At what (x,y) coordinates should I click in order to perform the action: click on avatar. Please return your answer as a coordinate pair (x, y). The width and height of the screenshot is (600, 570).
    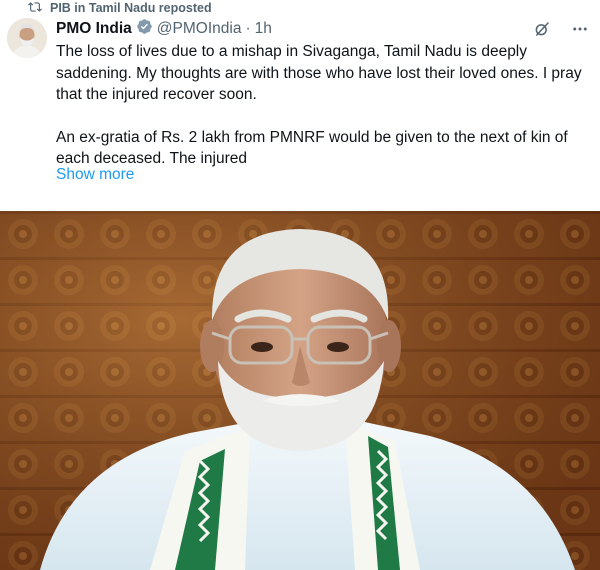
    Looking at the image, I should click on (27, 38).